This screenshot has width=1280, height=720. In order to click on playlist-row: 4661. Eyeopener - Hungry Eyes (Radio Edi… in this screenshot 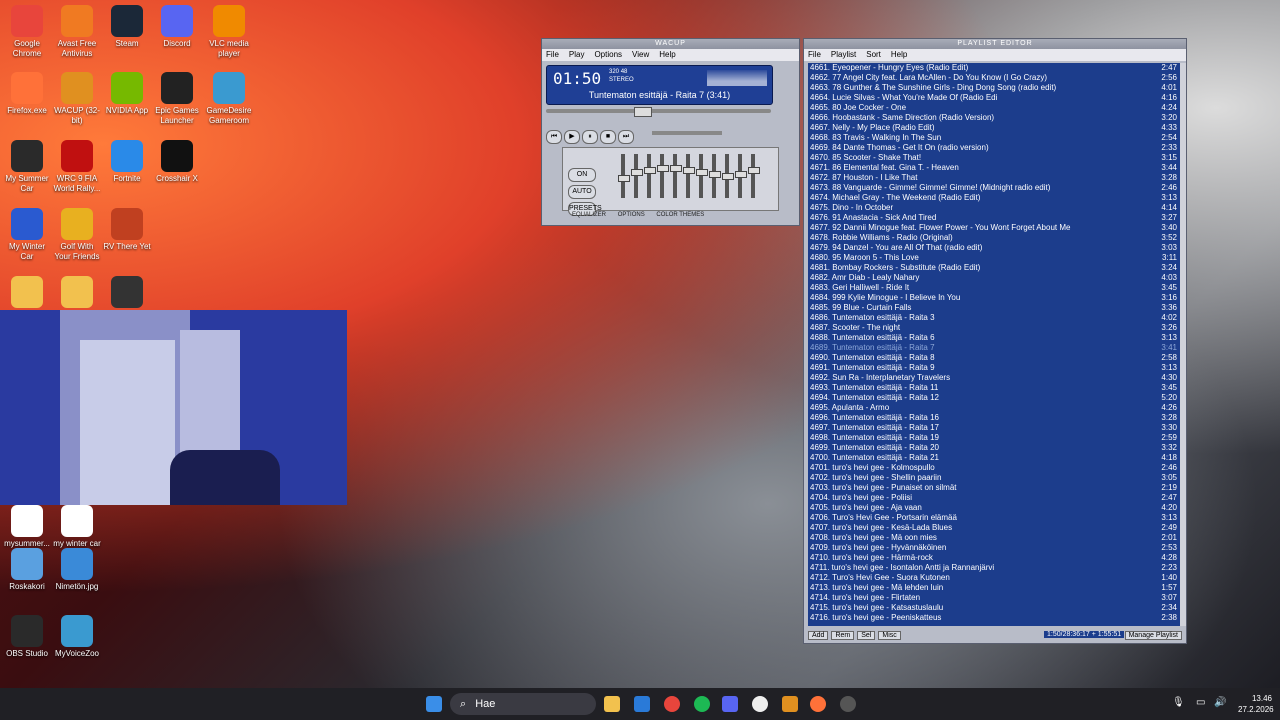, I will do `click(994, 68)`.